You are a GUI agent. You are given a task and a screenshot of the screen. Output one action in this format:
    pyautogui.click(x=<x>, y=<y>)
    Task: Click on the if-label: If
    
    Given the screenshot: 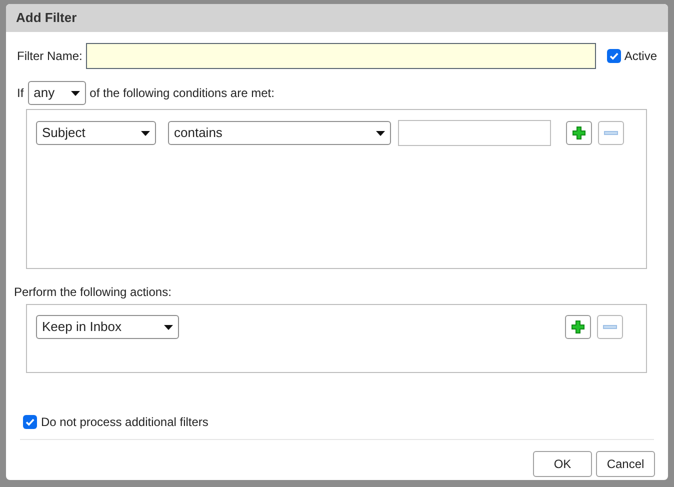 What is the action you would take?
    pyautogui.click(x=20, y=93)
    